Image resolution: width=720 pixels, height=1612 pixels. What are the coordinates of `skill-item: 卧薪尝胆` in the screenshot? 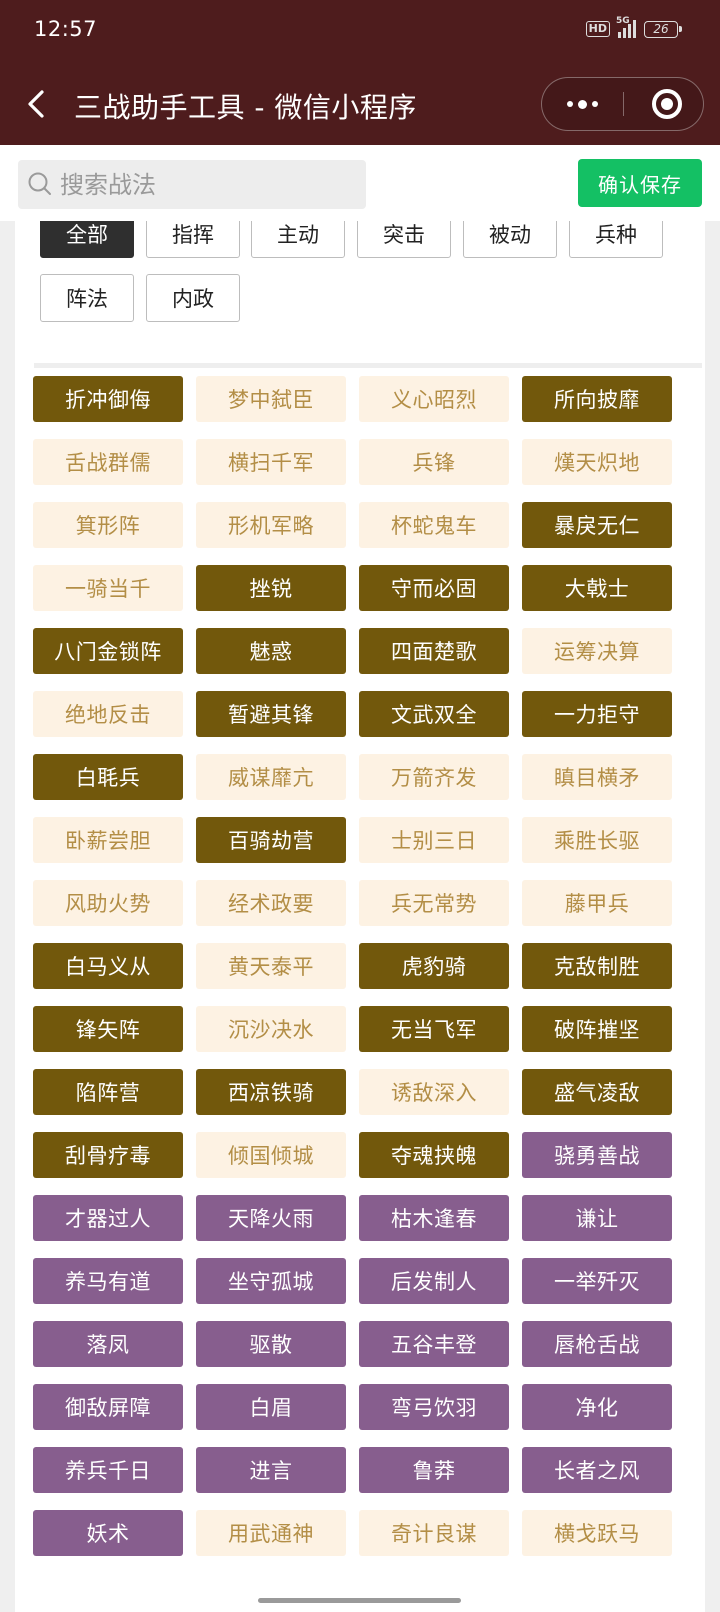 It's located at (108, 840).